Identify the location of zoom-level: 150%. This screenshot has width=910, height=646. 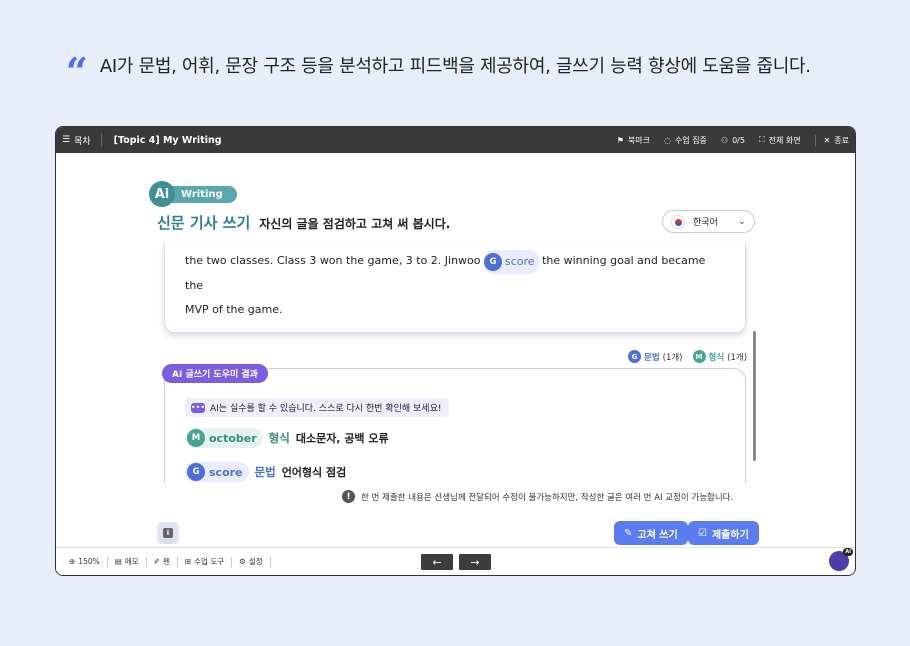
(89, 561).